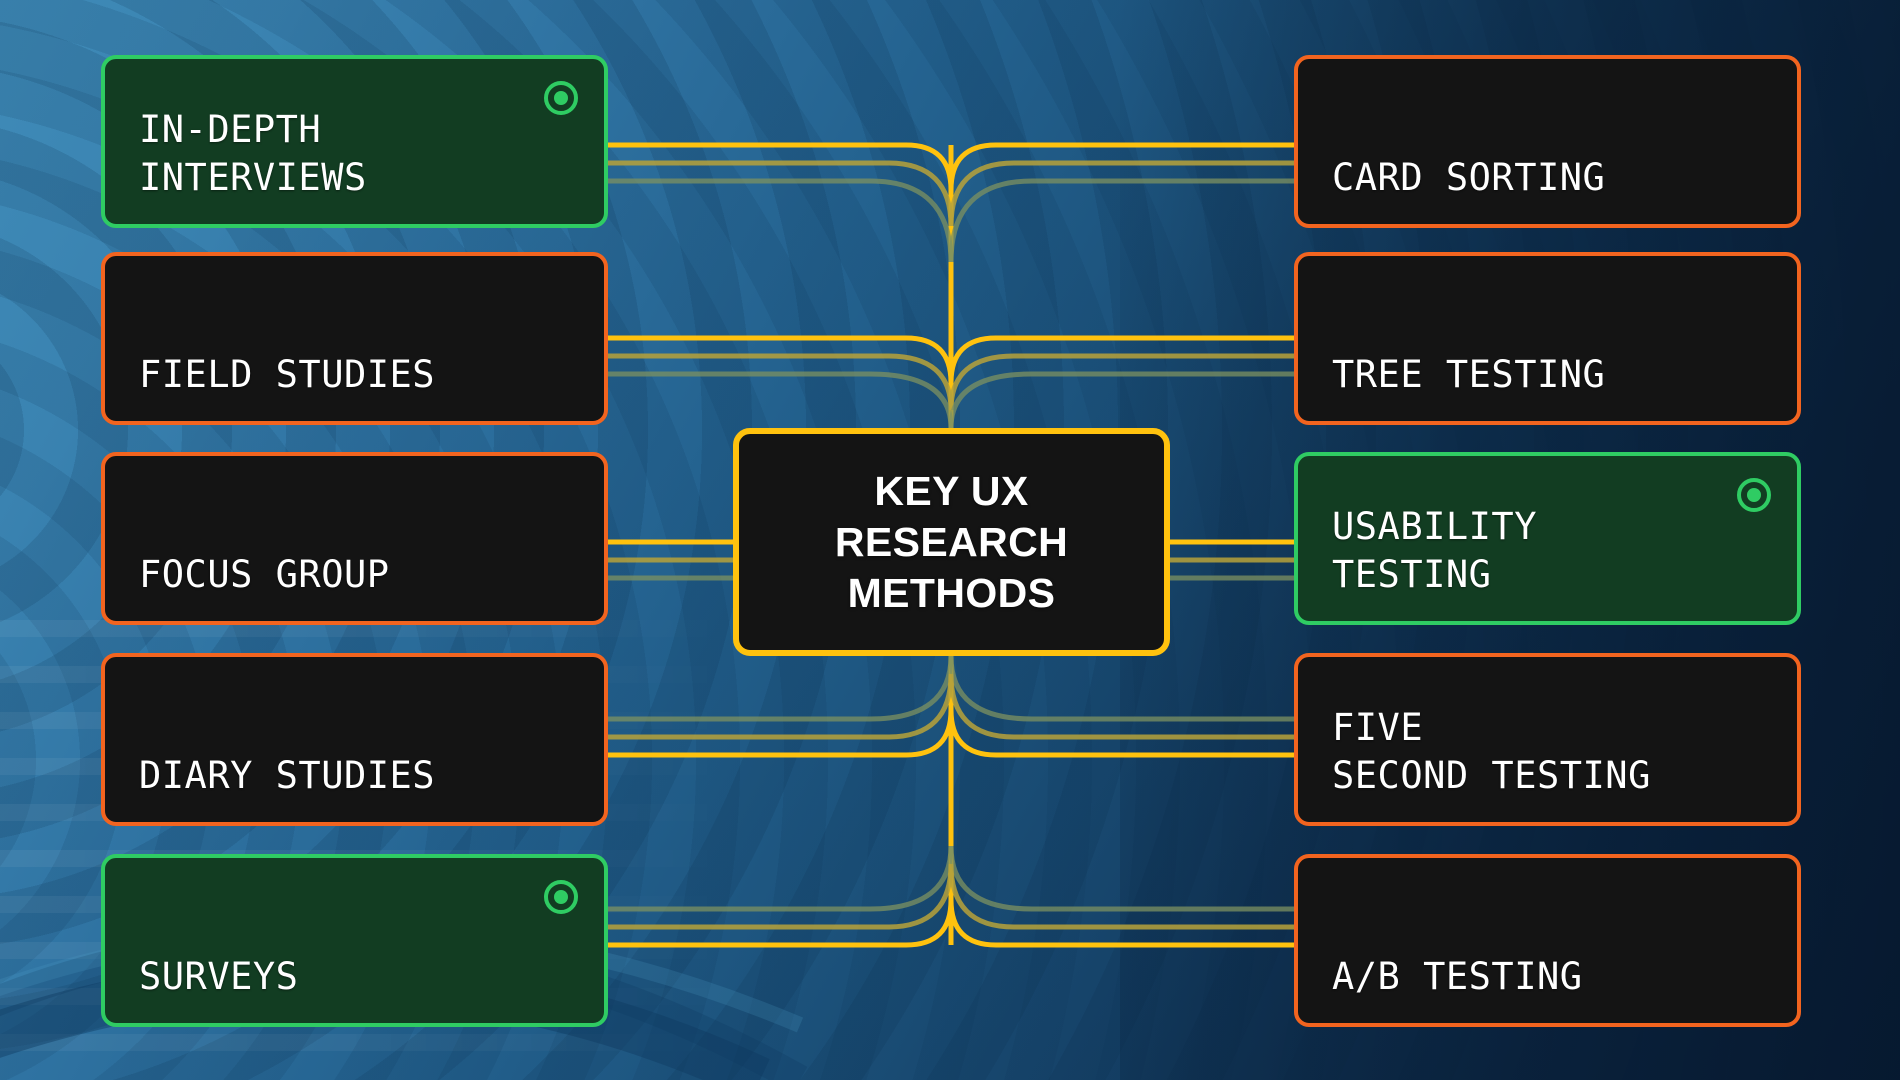 The image size is (1900, 1080). Describe the element at coordinates (354, 338) in the screenshot. I see `node-field-studies: FIELD STUDIES` at that location.